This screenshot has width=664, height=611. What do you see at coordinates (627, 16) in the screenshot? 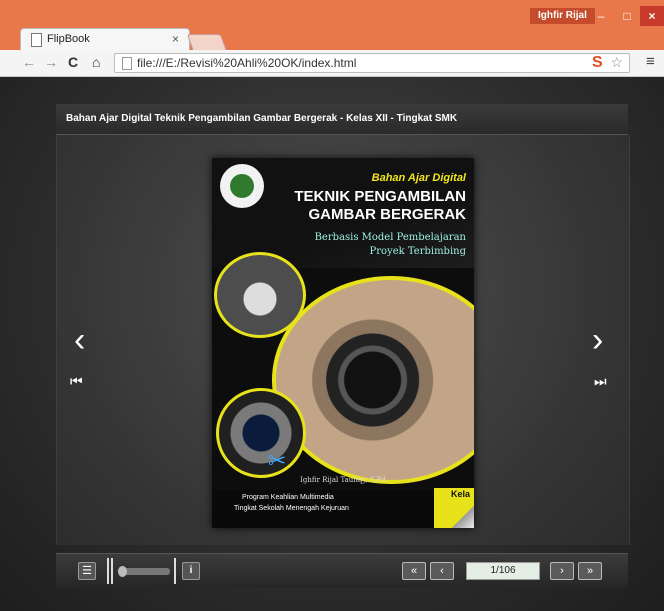
I see `maximize-button: □` at bounding box center [627, 16].